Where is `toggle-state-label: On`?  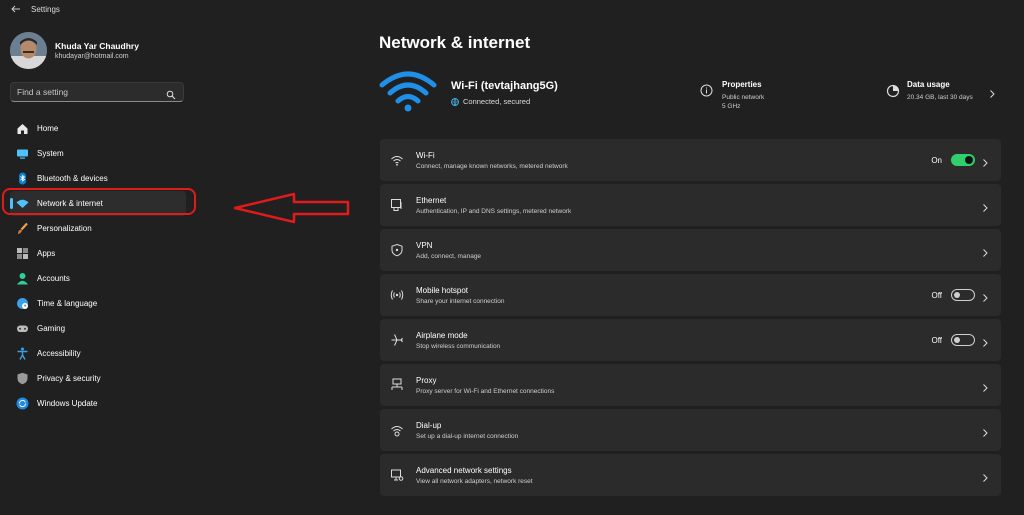 toggle-state-label: On is located at coordinates (936, 160).